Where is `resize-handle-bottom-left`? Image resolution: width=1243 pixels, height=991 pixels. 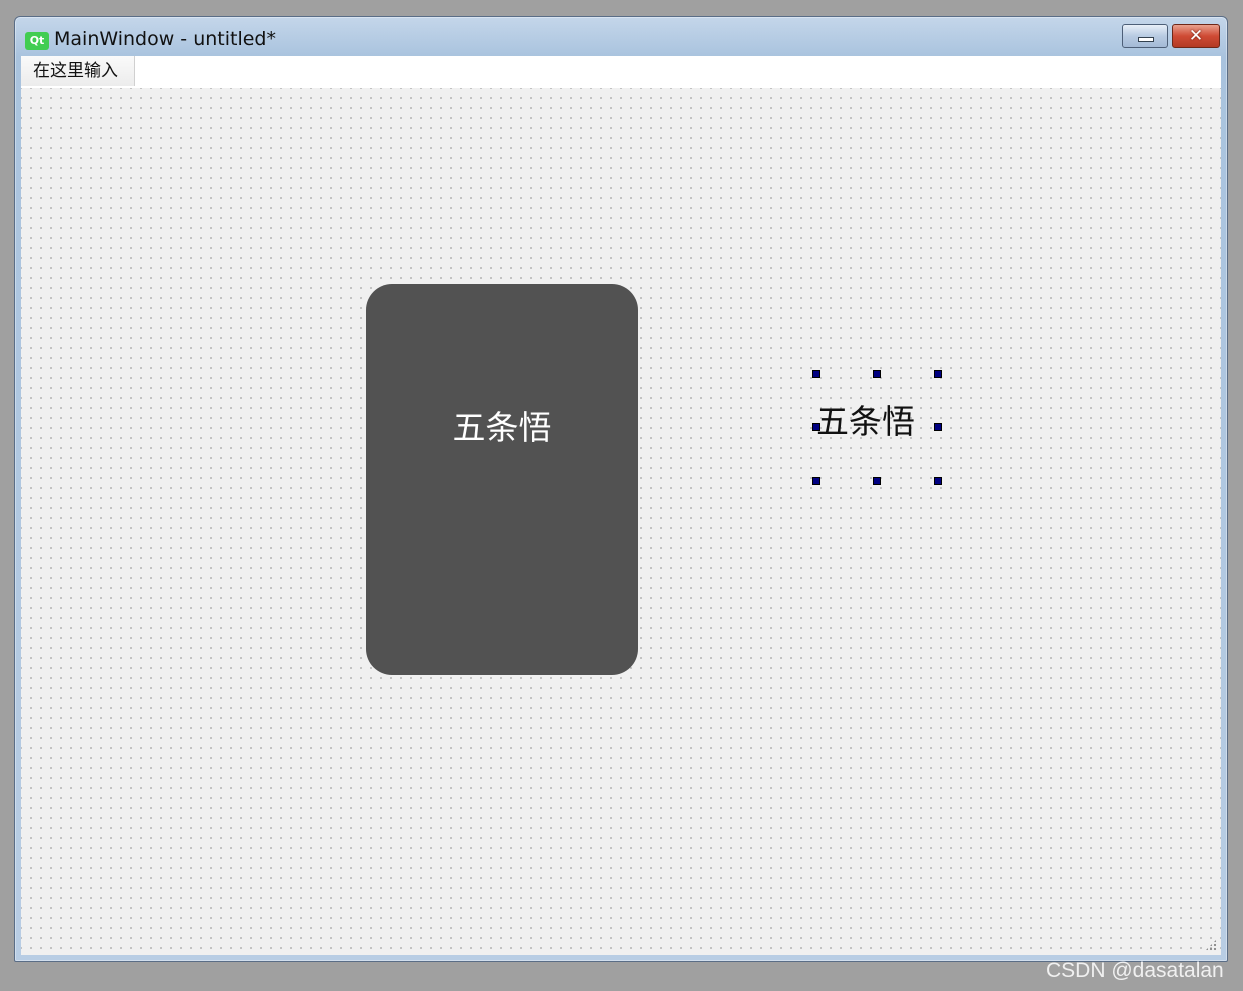
resize-handle-bottom-left is located at coordinates (816, 481).